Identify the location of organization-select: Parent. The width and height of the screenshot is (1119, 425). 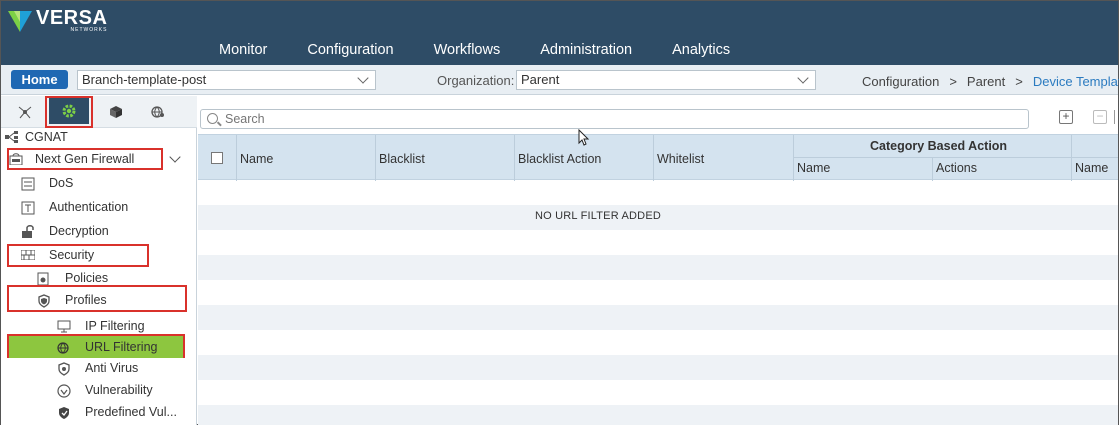
(666, 80).